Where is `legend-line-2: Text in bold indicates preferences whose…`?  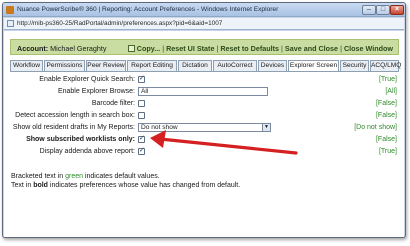 legend-line-2: Text in bold indicates preferences whose… is located at coordinates (126, 185).